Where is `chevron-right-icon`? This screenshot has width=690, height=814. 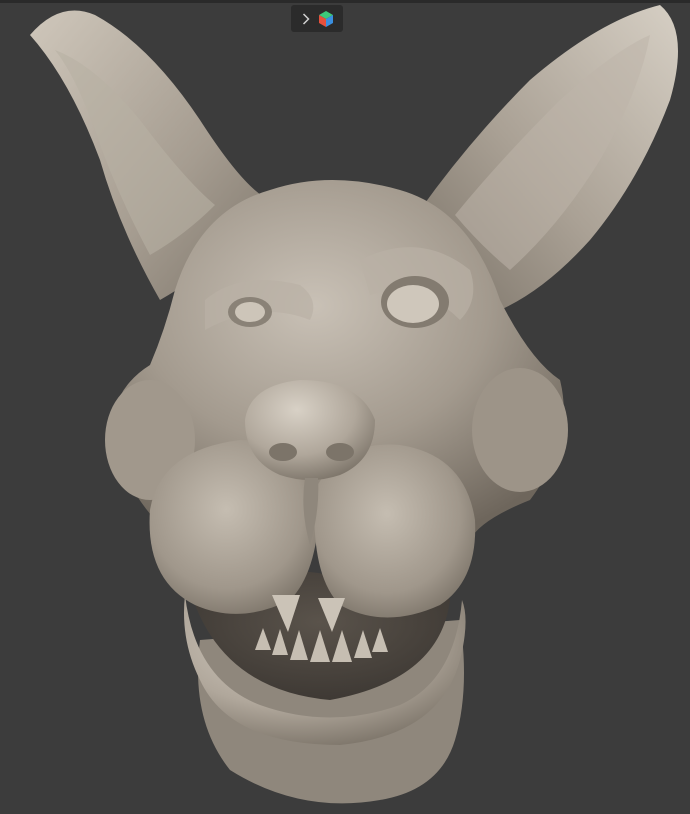
chevron-right-icon is located at coordinates (306, 18).